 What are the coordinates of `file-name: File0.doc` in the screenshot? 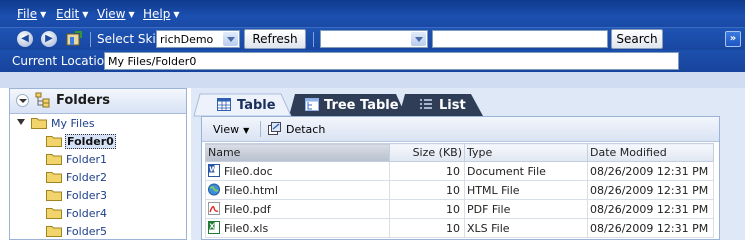 It's located at (248, 171).